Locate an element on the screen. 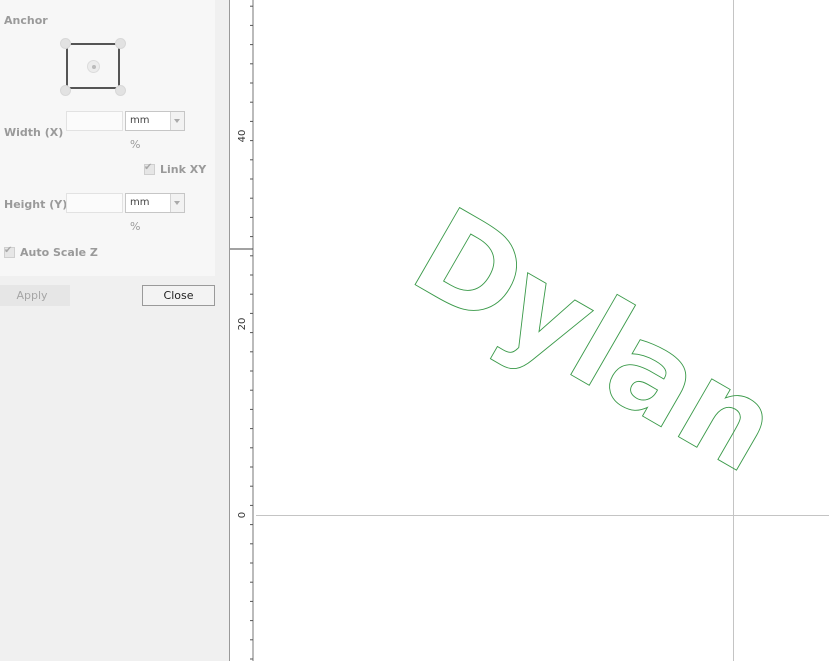 The image size is (829, 661). auto-scale-z-checkbox: ✔ is located at coordinates (9, 251).